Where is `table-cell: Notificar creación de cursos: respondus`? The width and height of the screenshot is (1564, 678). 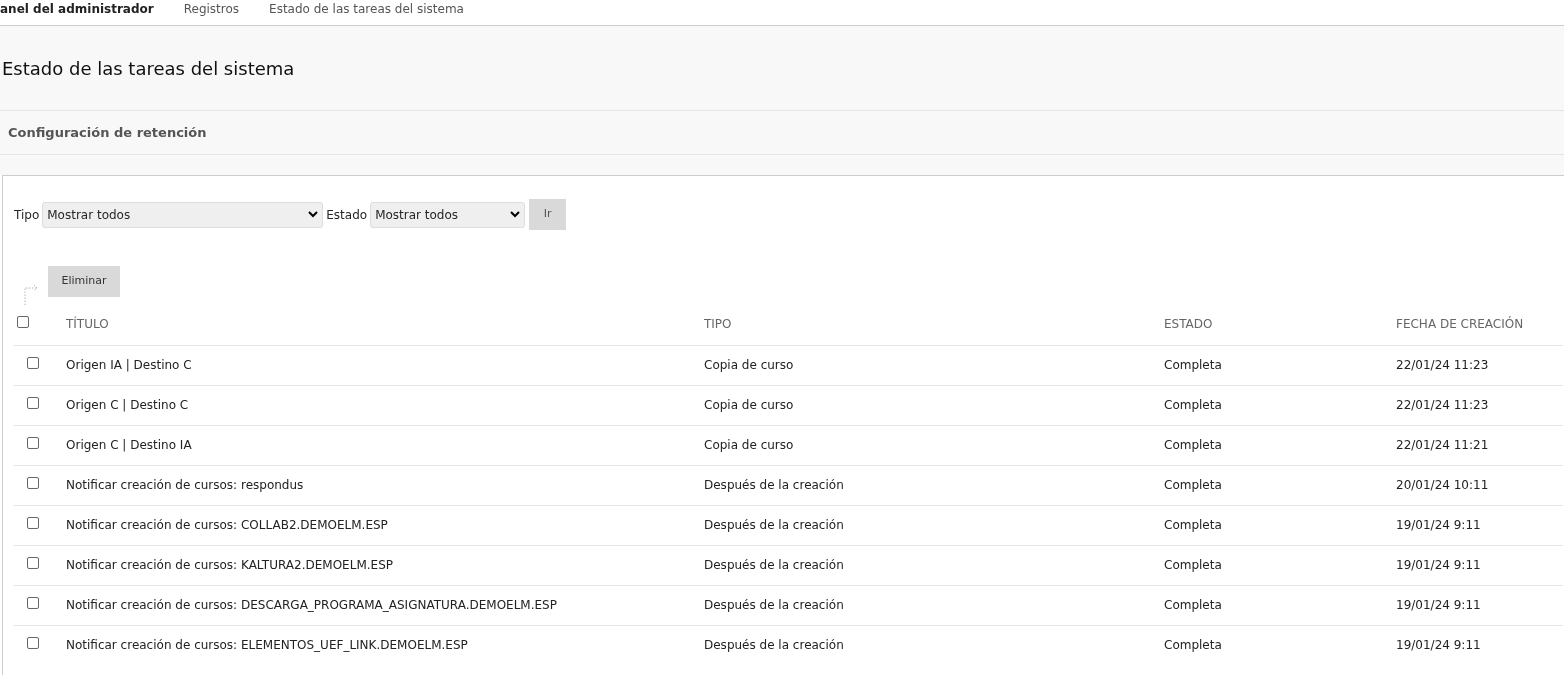
table-cell: Notificar creación de cursos: respondus is located at coordinates (185, 485).